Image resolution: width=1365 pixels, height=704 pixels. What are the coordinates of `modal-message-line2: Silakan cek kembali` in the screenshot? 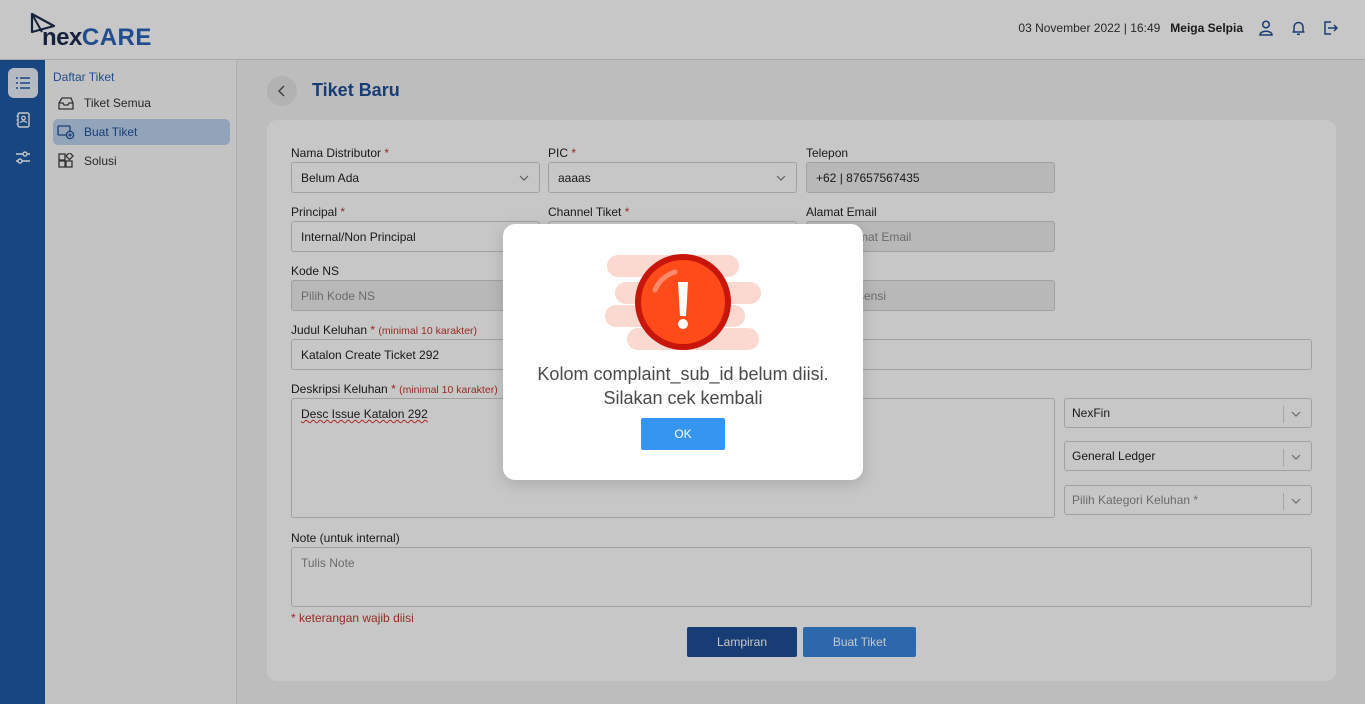 It's located at (683, 398).